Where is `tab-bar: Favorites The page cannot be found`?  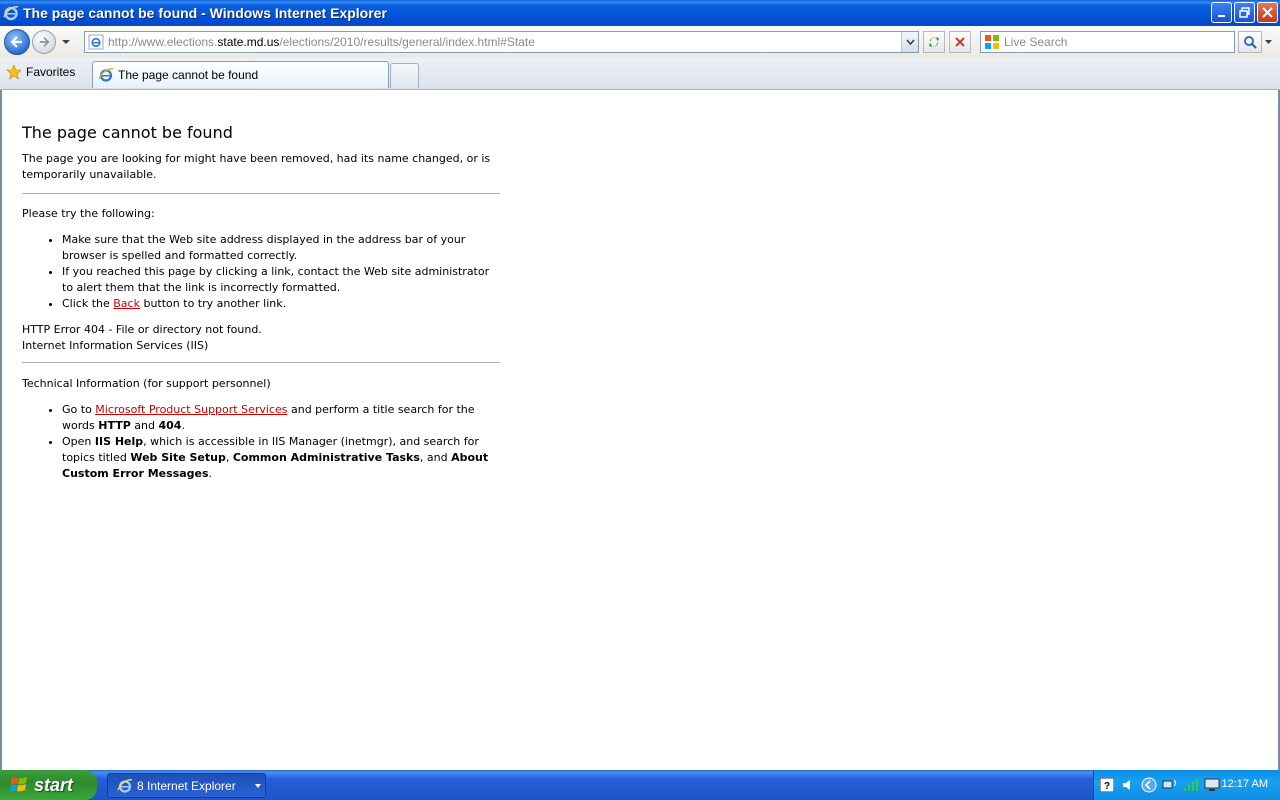
tab-bar: Favorites The page cannot be found is located at coordinates (640, 74).